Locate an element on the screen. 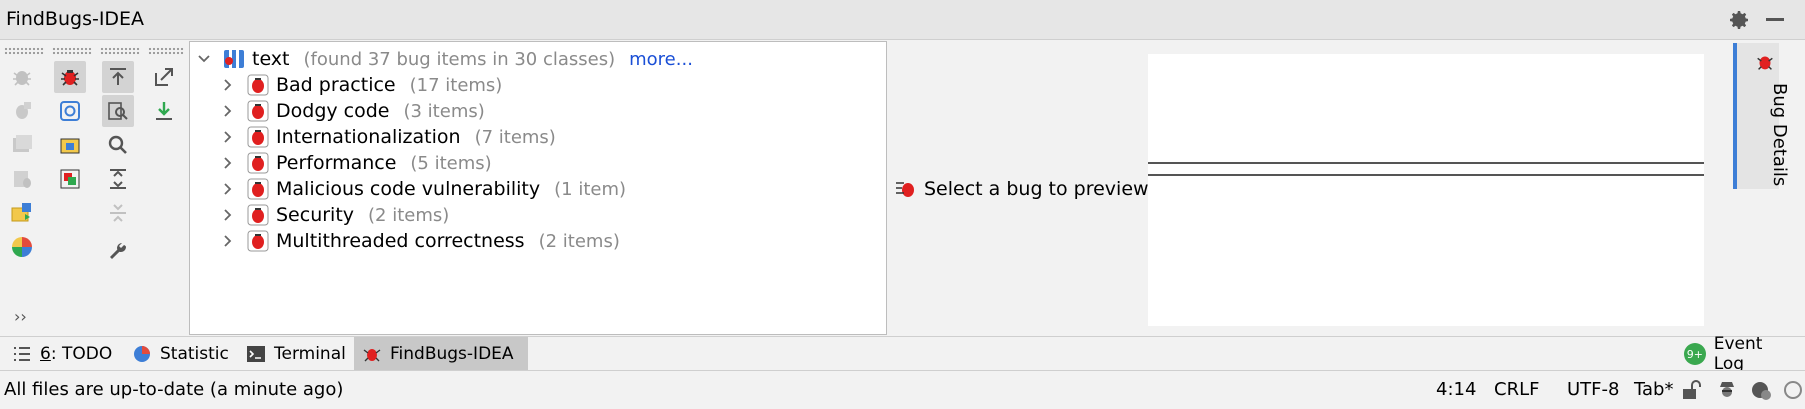 This screenshot has width=1805, height=409. tool-window-header: FindBugs-IDEA is located at coordinates (902, 20).